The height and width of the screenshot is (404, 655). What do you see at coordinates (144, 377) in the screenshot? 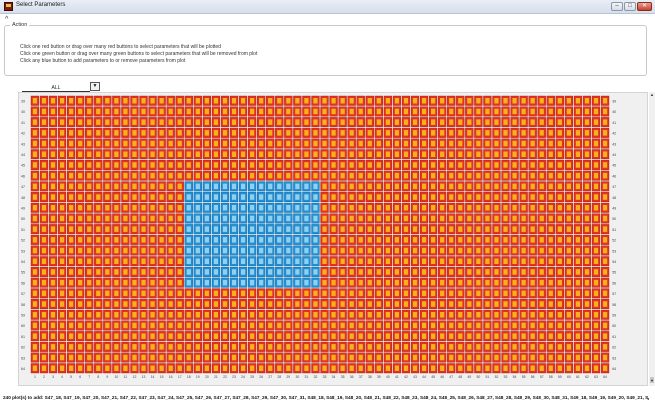
I see `column-label: 13` at bounding box center [144, 377].